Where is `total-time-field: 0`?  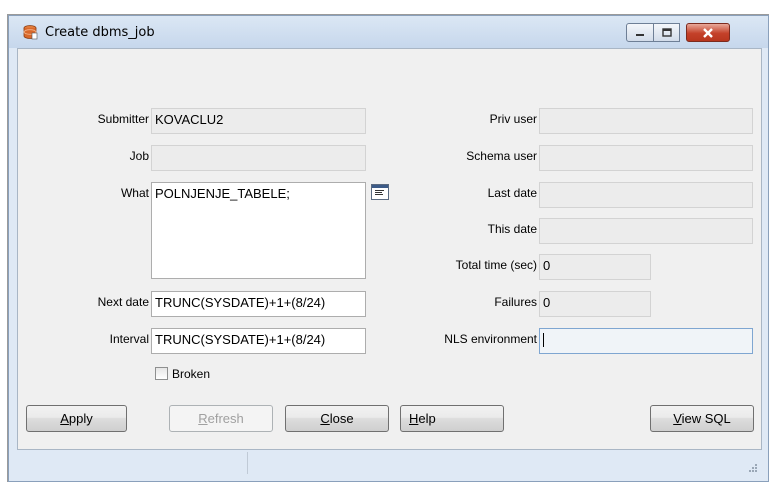
total-time-field: 0 is located at coordinates (595, 267).